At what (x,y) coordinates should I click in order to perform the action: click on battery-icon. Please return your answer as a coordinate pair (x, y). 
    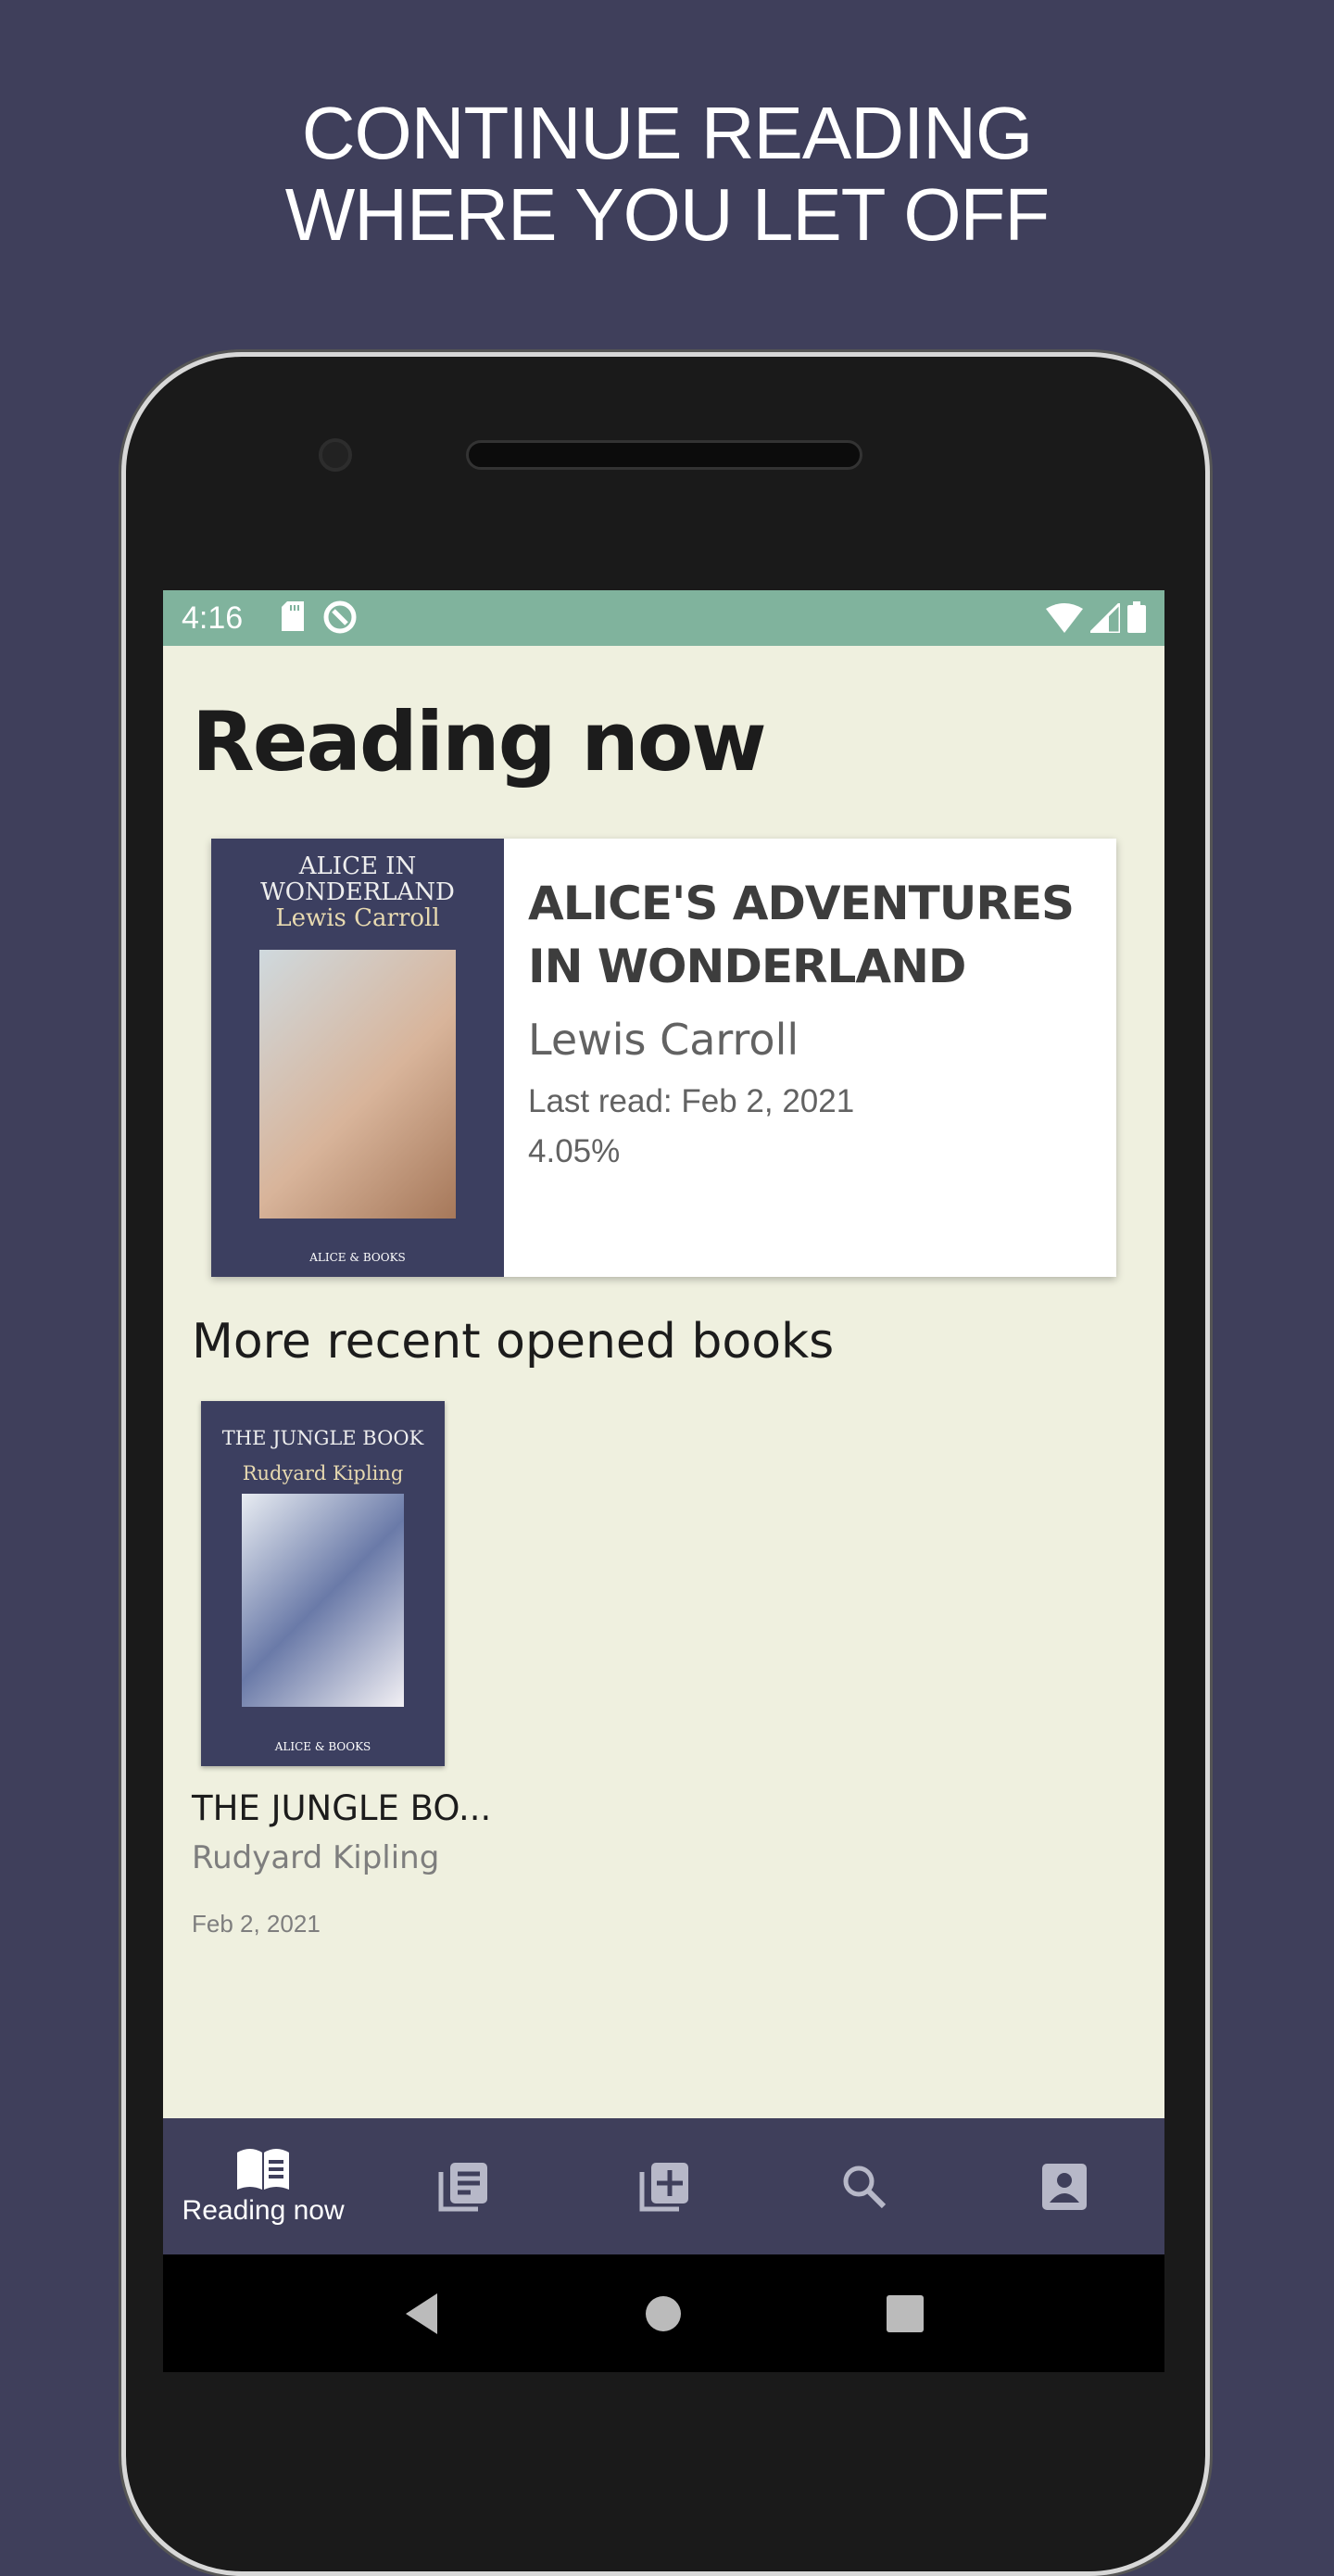
    Looking at the image, I should click on (1136, 617).